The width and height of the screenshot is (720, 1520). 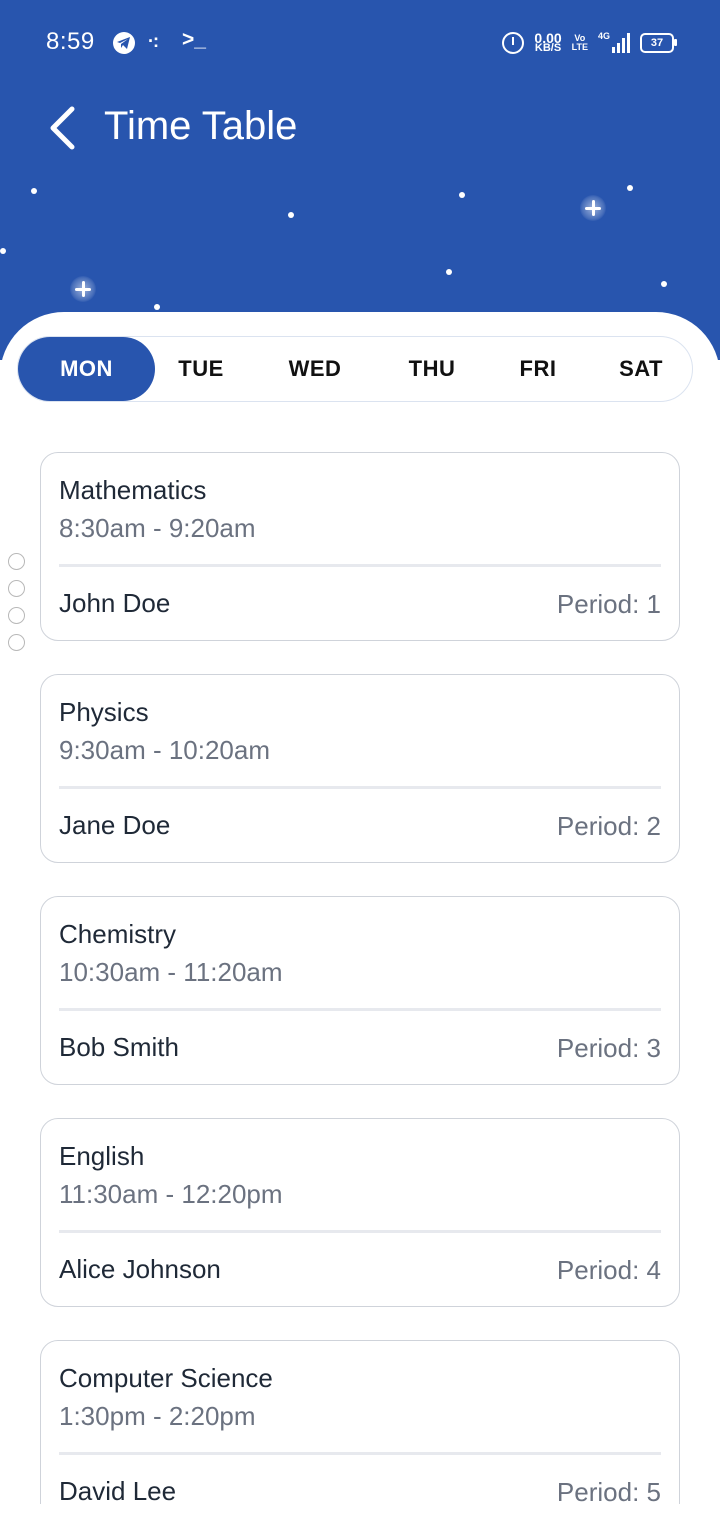 I want to click on floating-handle, so click(x=17, y=607).